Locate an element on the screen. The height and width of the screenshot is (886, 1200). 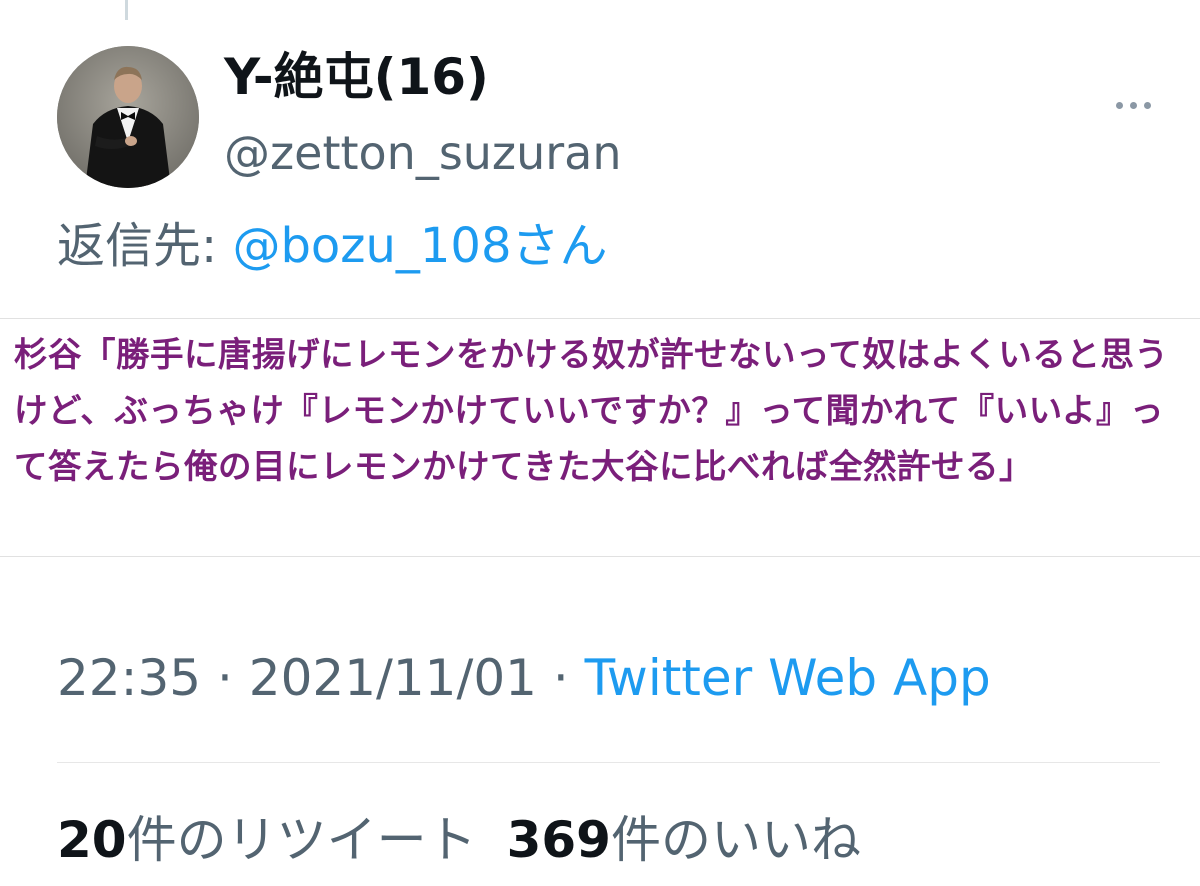
retweets-stat: 20件のリツイート is located at coordinates (267, 840).